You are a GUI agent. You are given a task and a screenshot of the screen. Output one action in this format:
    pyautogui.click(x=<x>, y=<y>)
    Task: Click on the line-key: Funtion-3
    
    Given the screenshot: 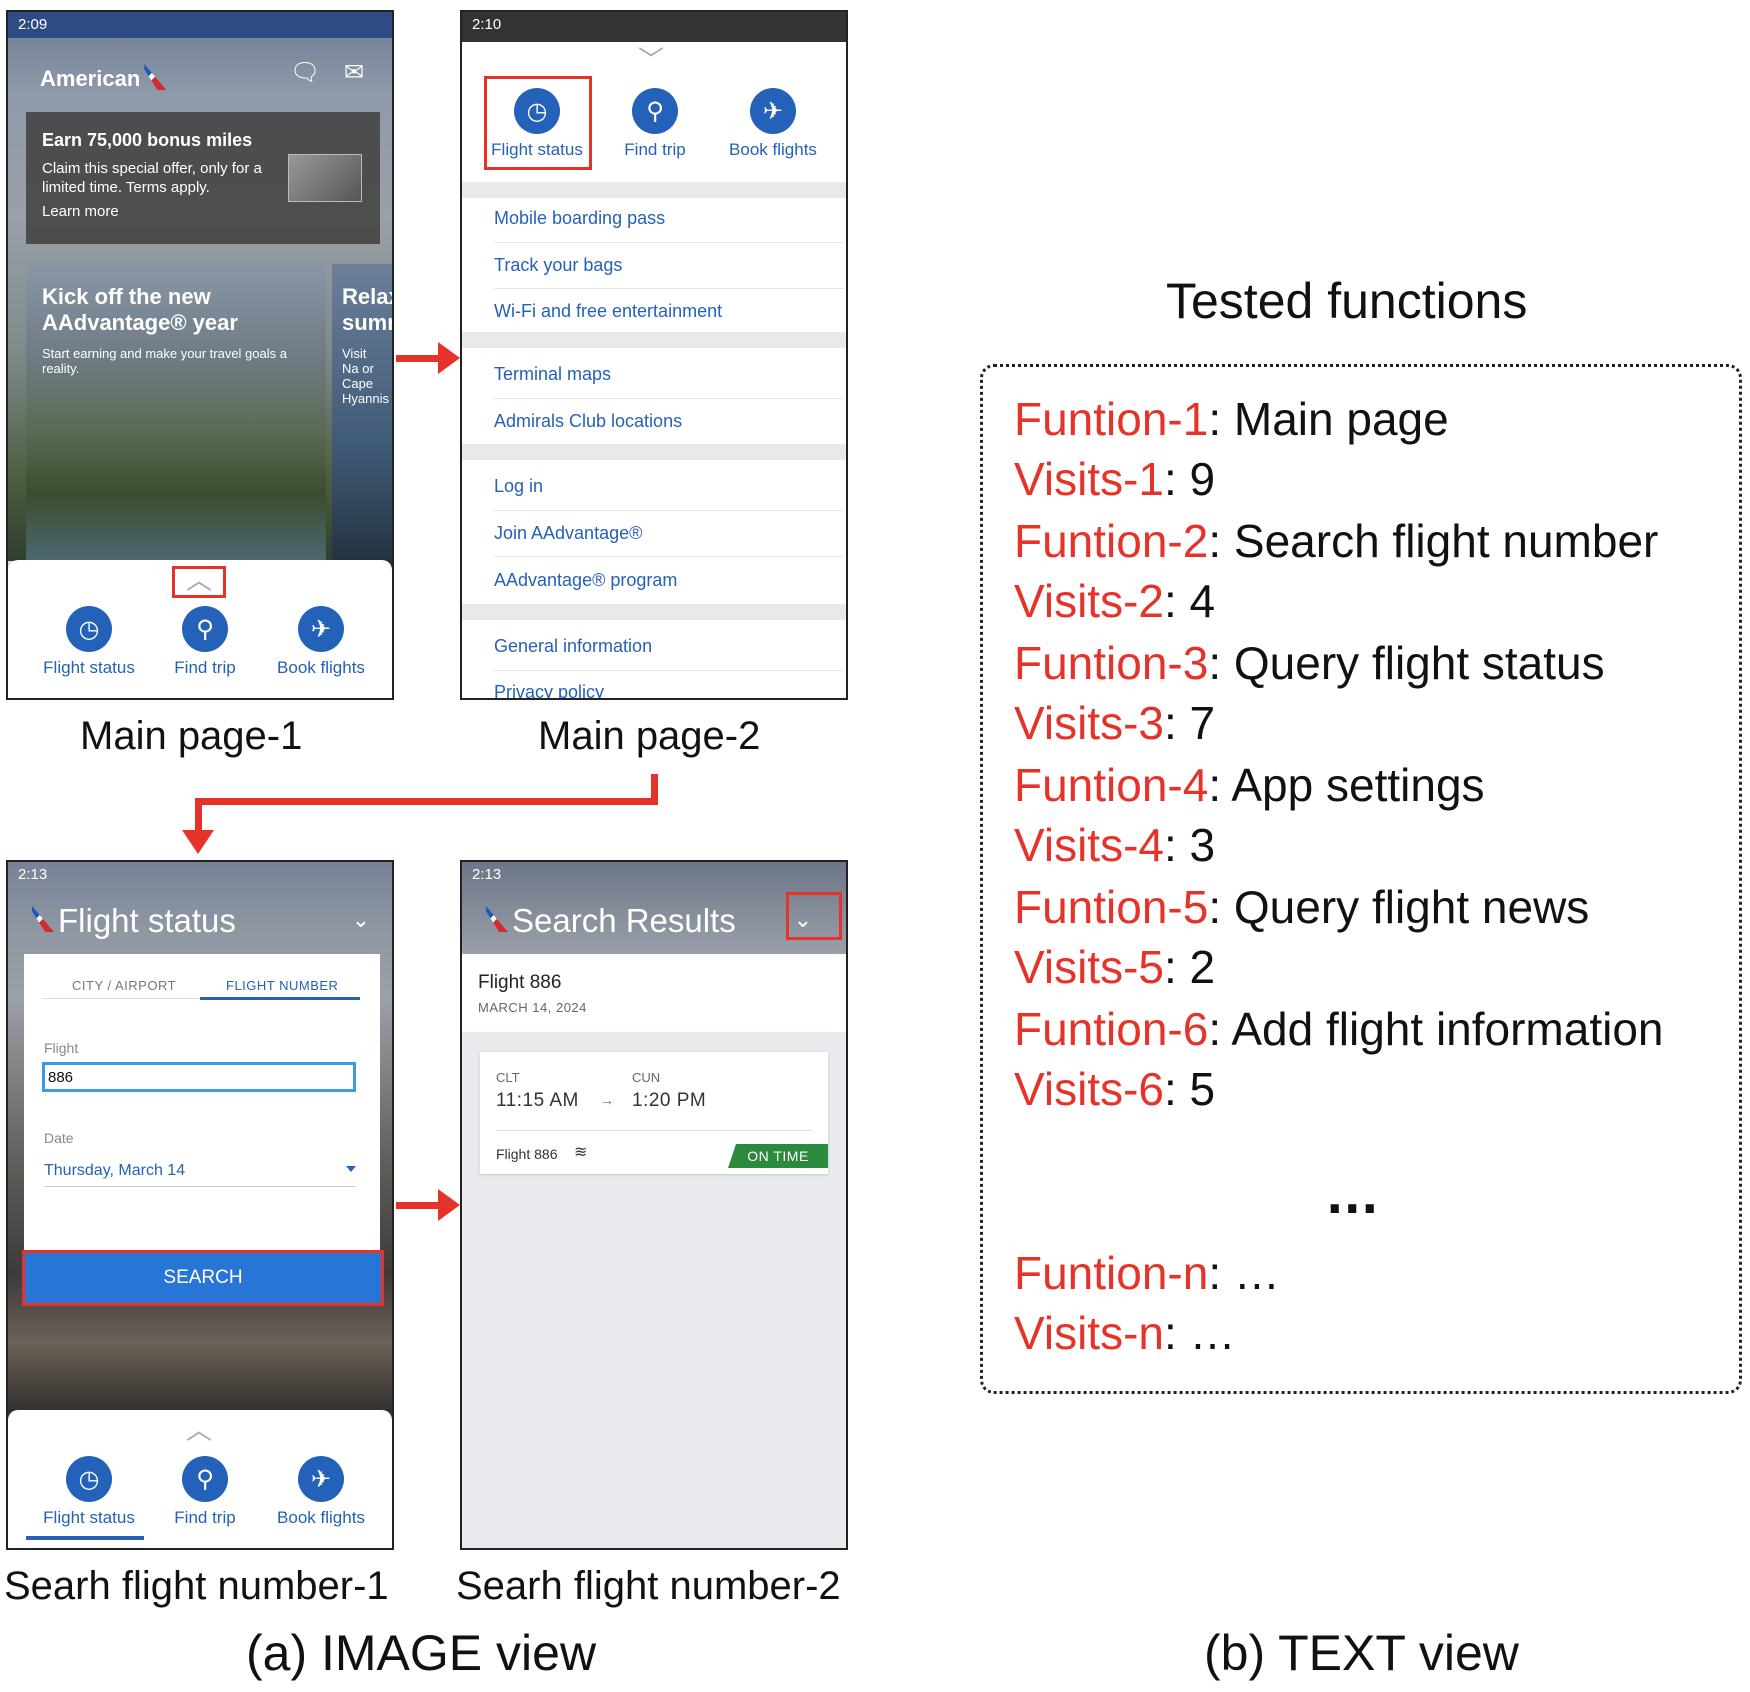 What is the action you would take?
    pyautogui.click(x=1111, y=663)
    